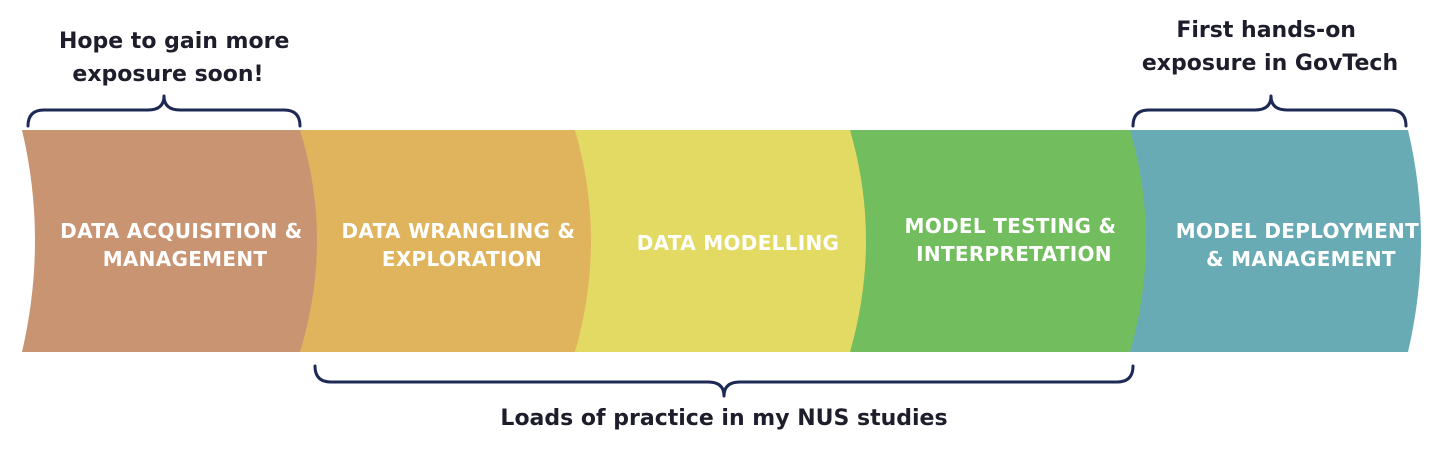 The image size is (1446, 452). I want to click on segment-label-data-modelling: DATA MODELLING, so click(738, 243).